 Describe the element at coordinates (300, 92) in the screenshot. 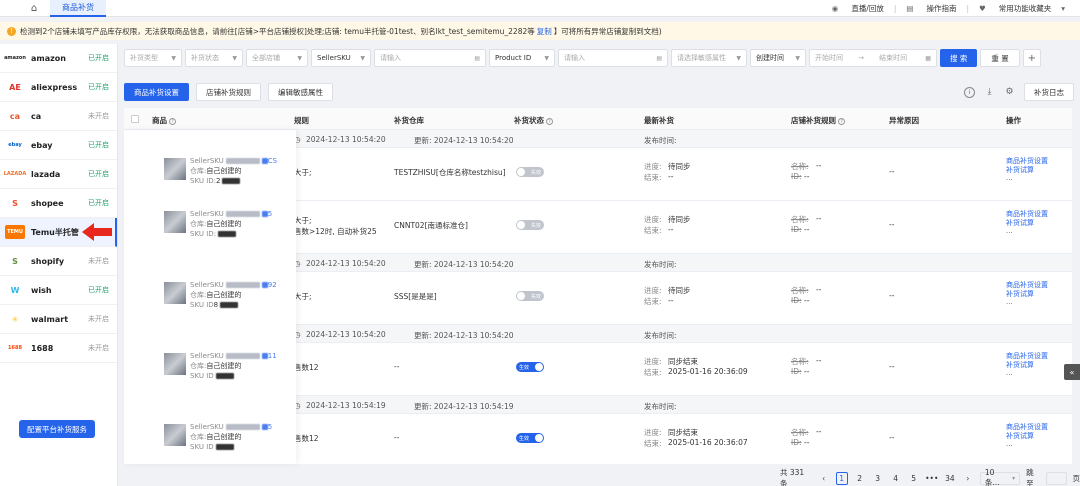

I see `edit-sensitive-attr-button: 编辑敏感属性` at that location.